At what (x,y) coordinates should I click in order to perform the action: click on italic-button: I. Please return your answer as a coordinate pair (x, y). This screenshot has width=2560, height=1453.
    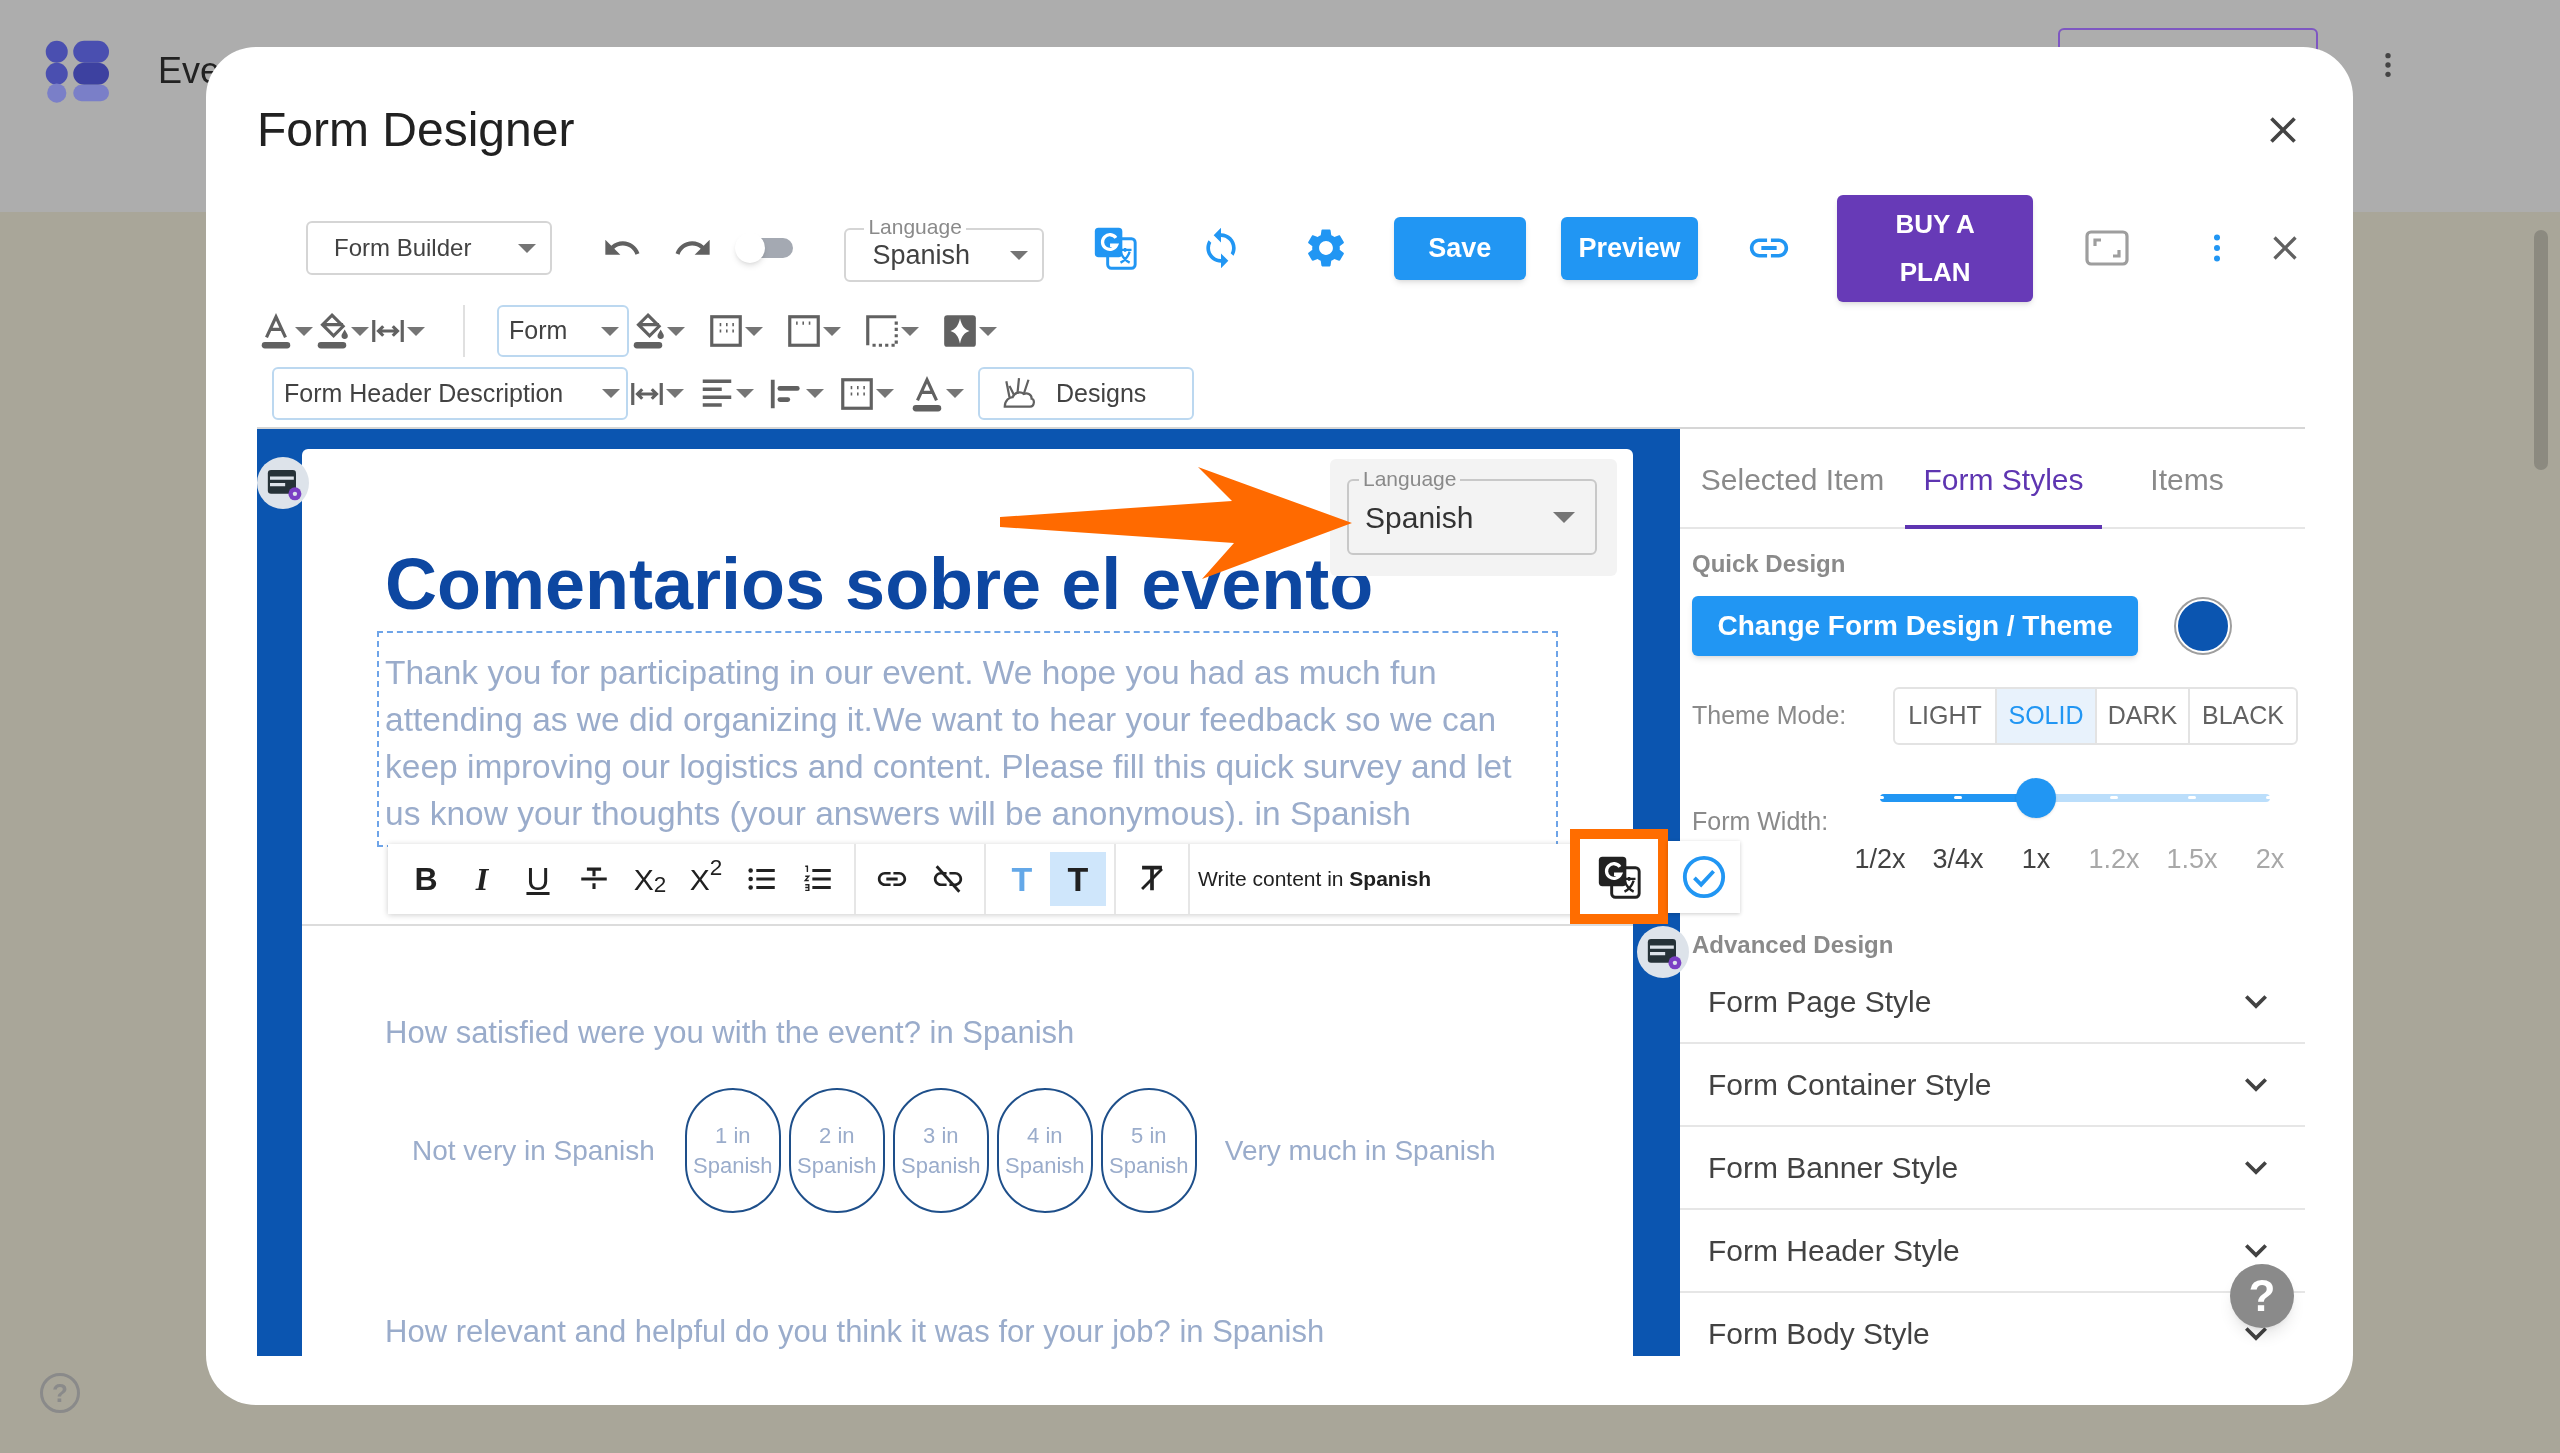
    Looking at the image, I should click on (482, 879).